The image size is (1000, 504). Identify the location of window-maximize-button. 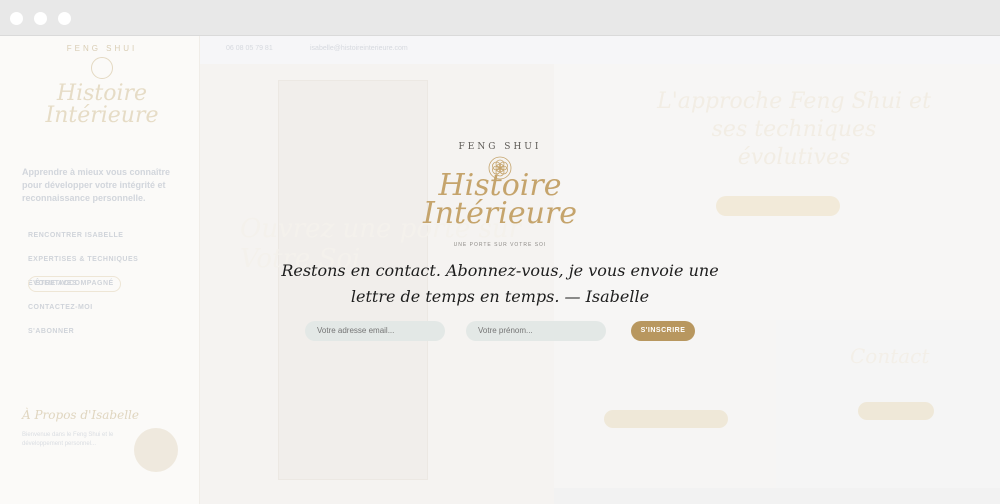
(64, 18).